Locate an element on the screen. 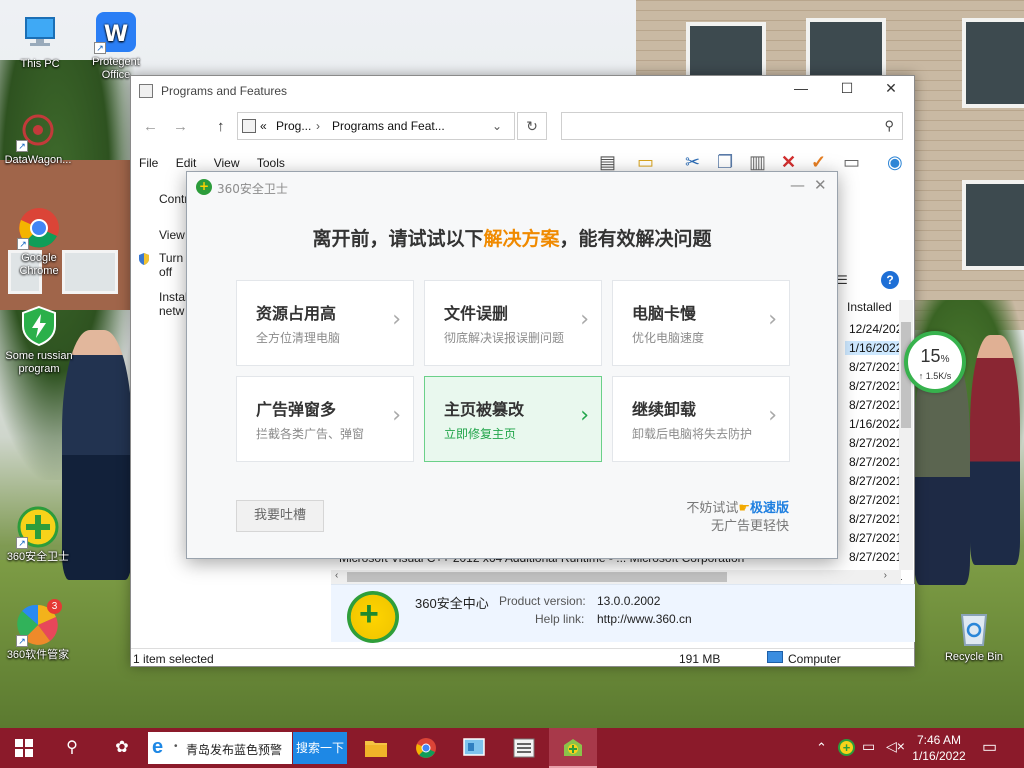  start-button is located at coordinates (24, 748).